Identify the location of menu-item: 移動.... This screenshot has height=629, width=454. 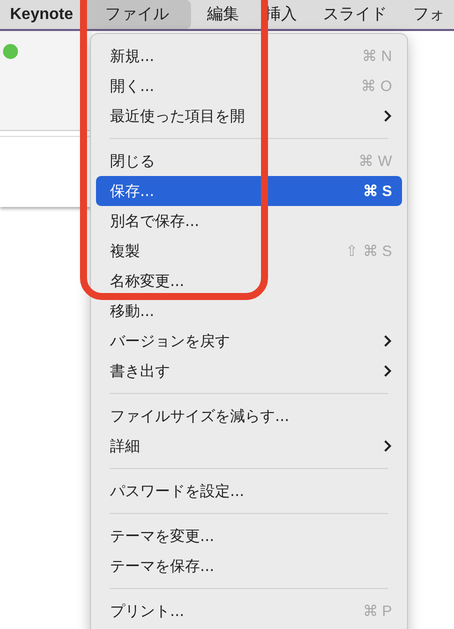
(249, 311).